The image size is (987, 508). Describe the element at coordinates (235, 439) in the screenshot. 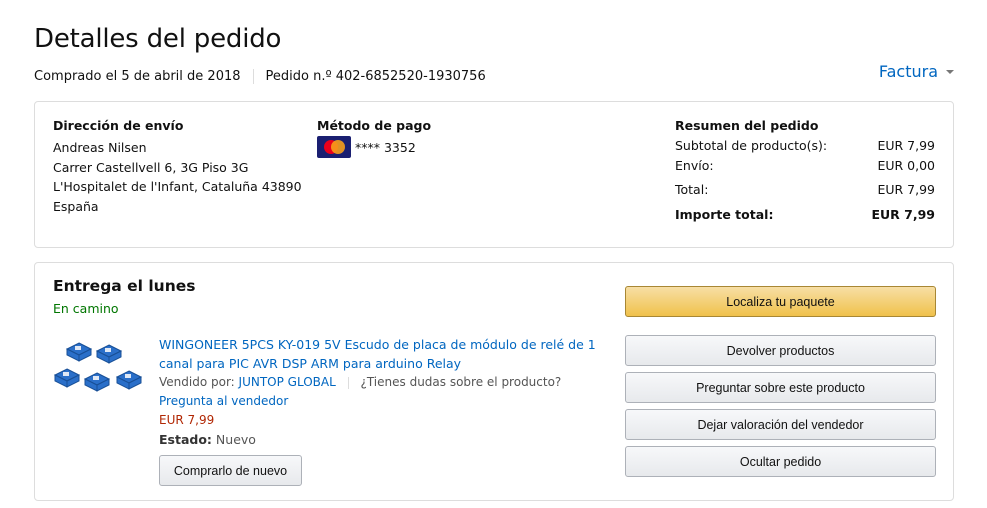

I see `condition-value: Nuevo` at that location.